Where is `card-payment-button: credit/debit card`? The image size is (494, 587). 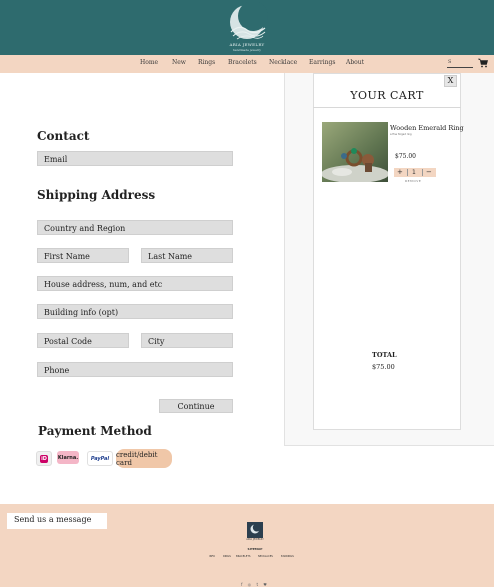
card-payment-button: credit/debit card is located at coordinates (144, 458).